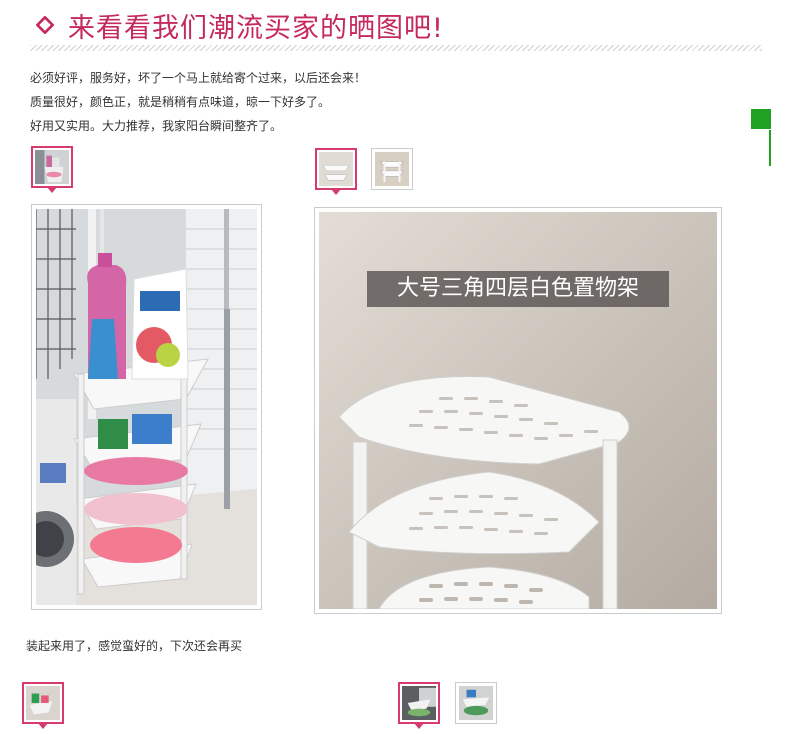 The width and height of the screenshot is (790, 734). What do you see at coordinates (761, 119) in the screenshot?
I see `side-marker` at bounding box center [761, 119].